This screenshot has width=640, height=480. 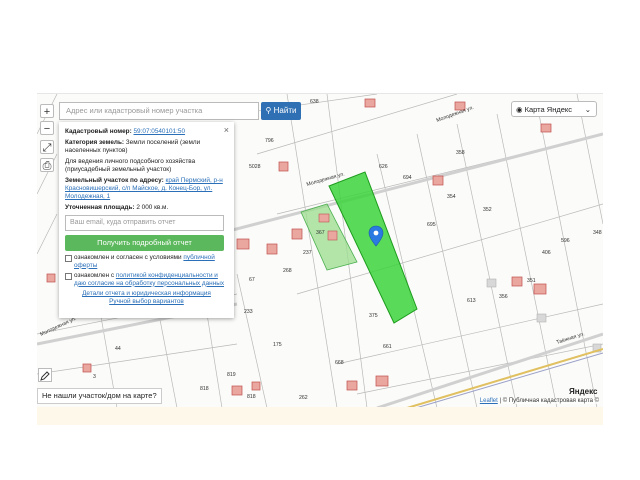 I want to click on edit-pencil-icon, so click(x=45, y=375).